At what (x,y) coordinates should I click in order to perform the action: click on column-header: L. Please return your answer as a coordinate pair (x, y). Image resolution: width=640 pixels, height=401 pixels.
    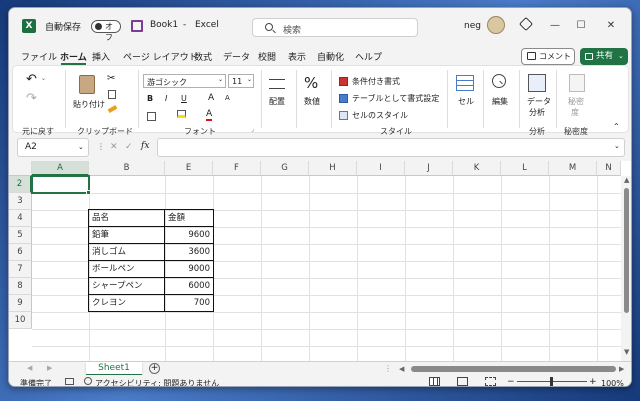
    Looking at the image, I should click on (525, 168).